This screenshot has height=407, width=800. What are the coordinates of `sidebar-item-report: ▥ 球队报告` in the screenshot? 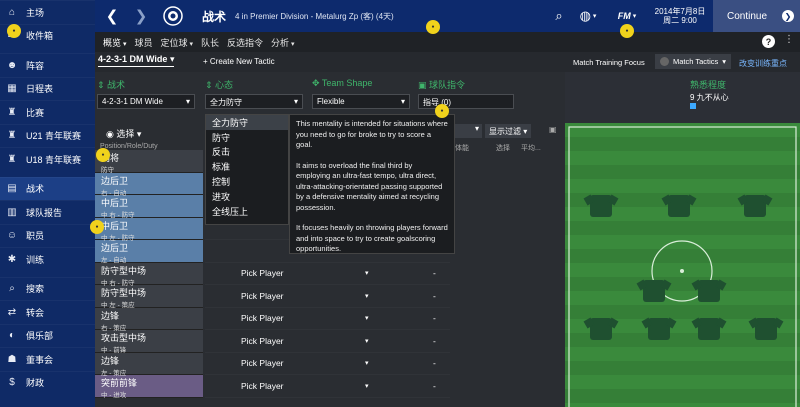 It's located at (47, 212).